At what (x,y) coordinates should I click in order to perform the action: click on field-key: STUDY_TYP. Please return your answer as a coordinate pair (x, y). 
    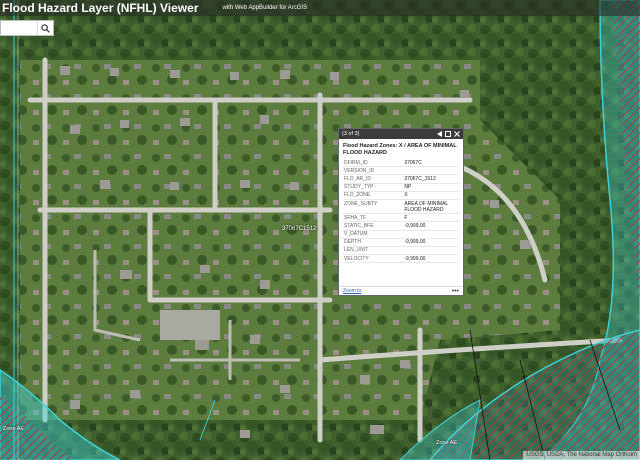
    Looking at the image, I should click on (373, 187).